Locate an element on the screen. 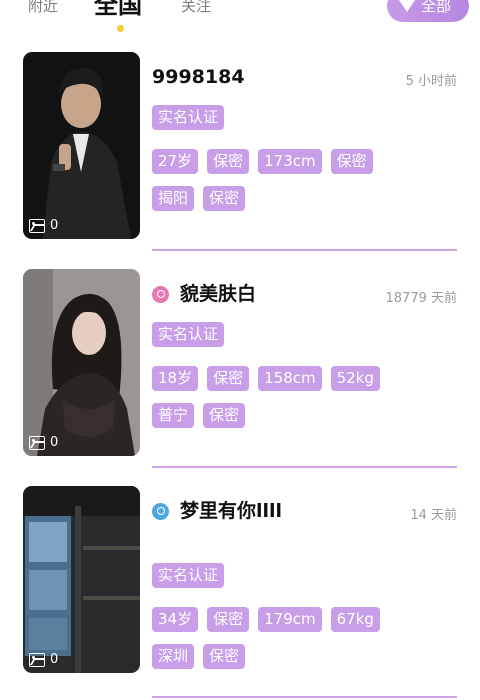 Image resolution: width=480 pixels, height=700 pixels. stats-row: 34岁 保密 179cm 67kg is located at coordinates (270, 619).